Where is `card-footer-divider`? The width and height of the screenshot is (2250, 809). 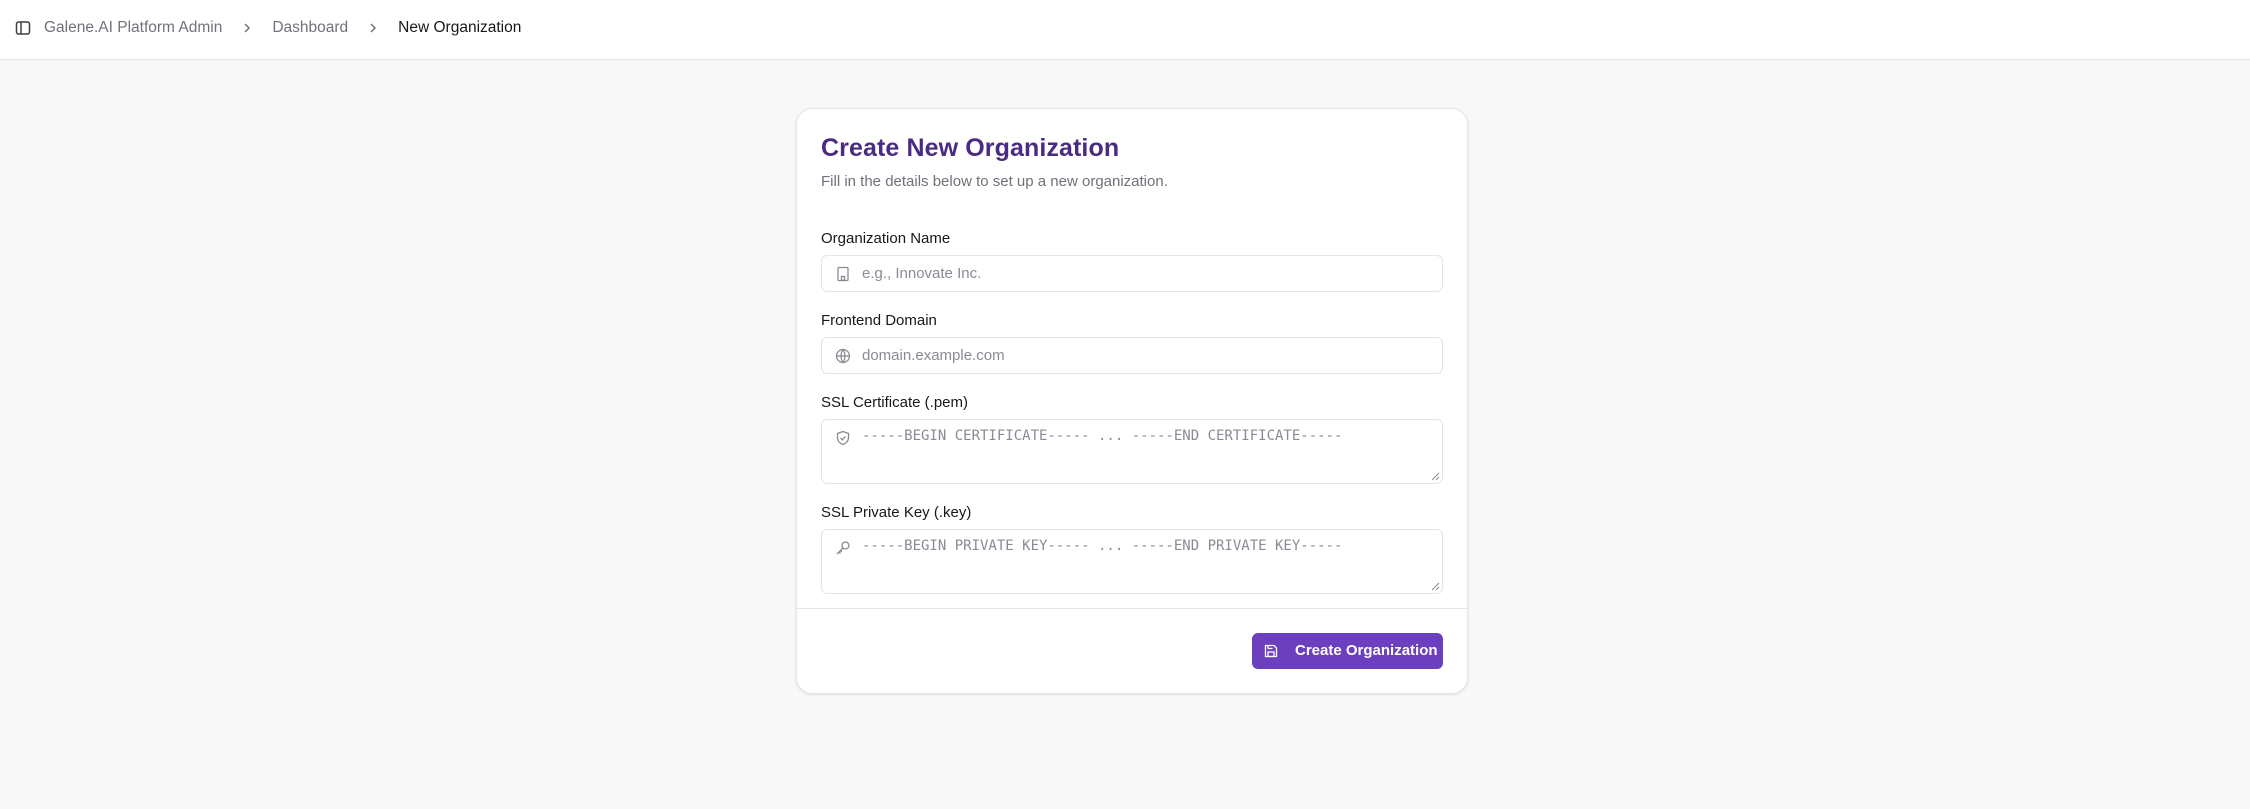 card-footer-divider is located at coordinates (1132, 608).